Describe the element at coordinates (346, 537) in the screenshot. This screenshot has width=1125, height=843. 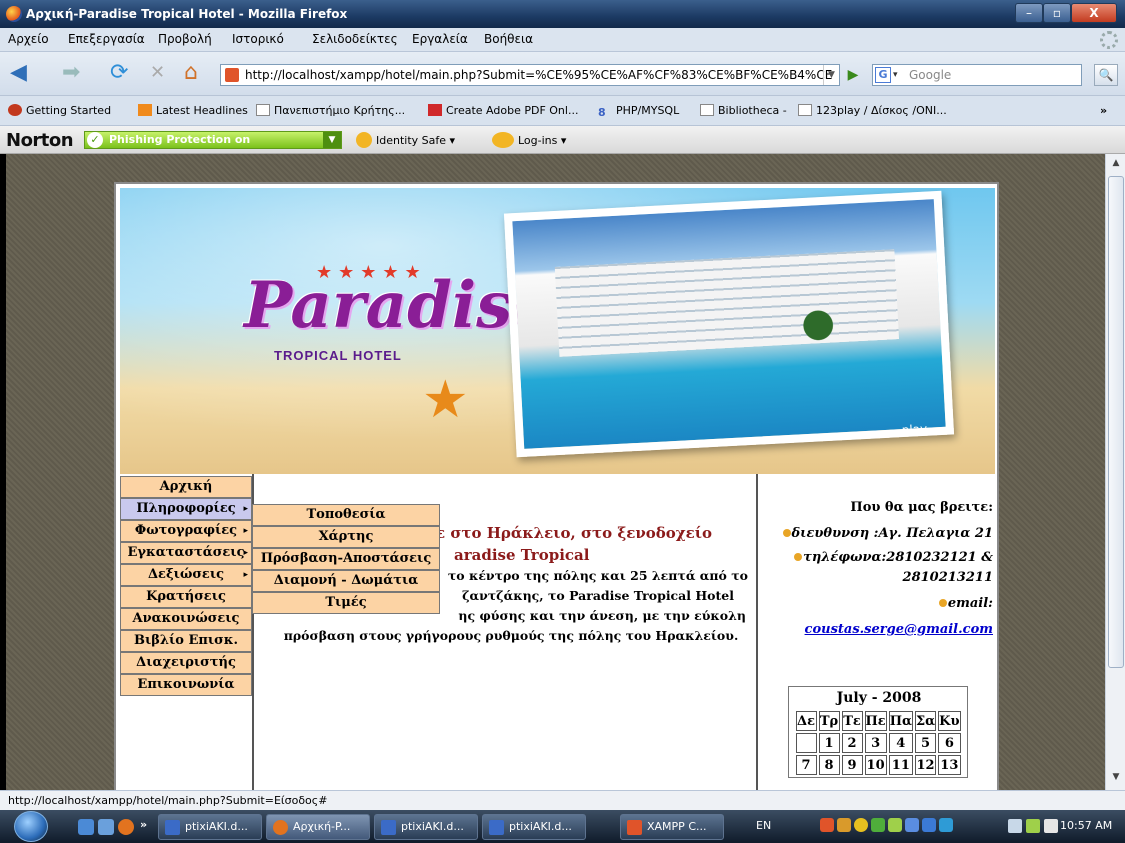
I see `submenu-item-map: Χάρτης` at that location.